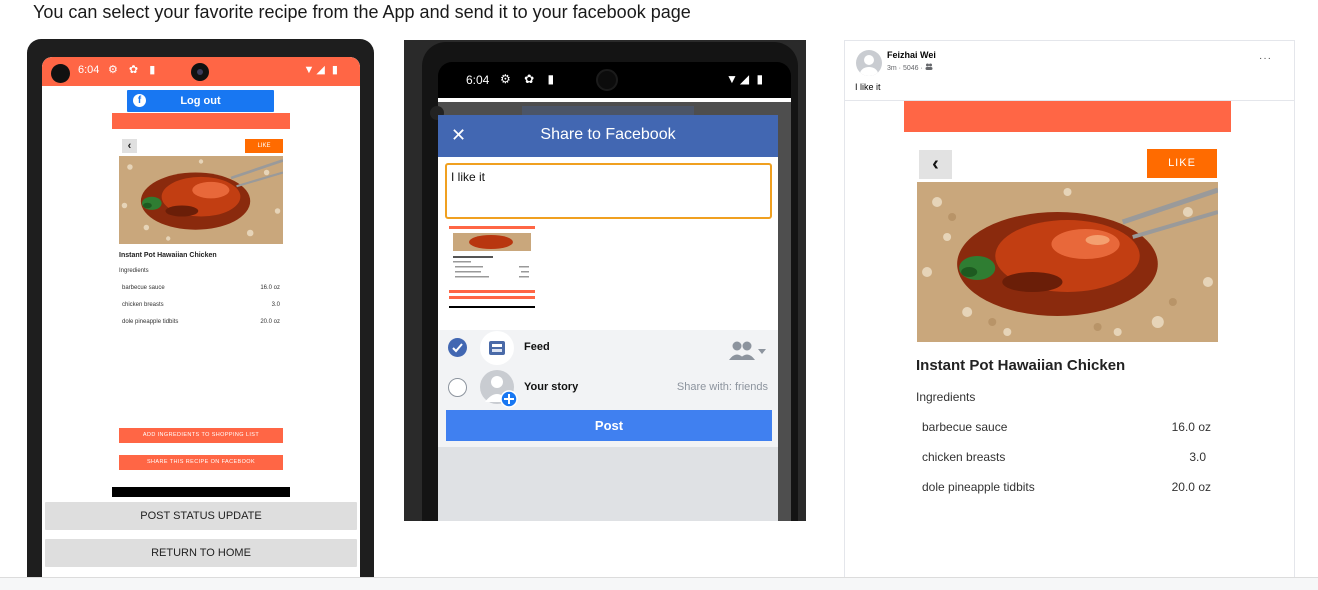 The image size is (1318, 590). I want to click on feed-checkbox, so click(457, 347).